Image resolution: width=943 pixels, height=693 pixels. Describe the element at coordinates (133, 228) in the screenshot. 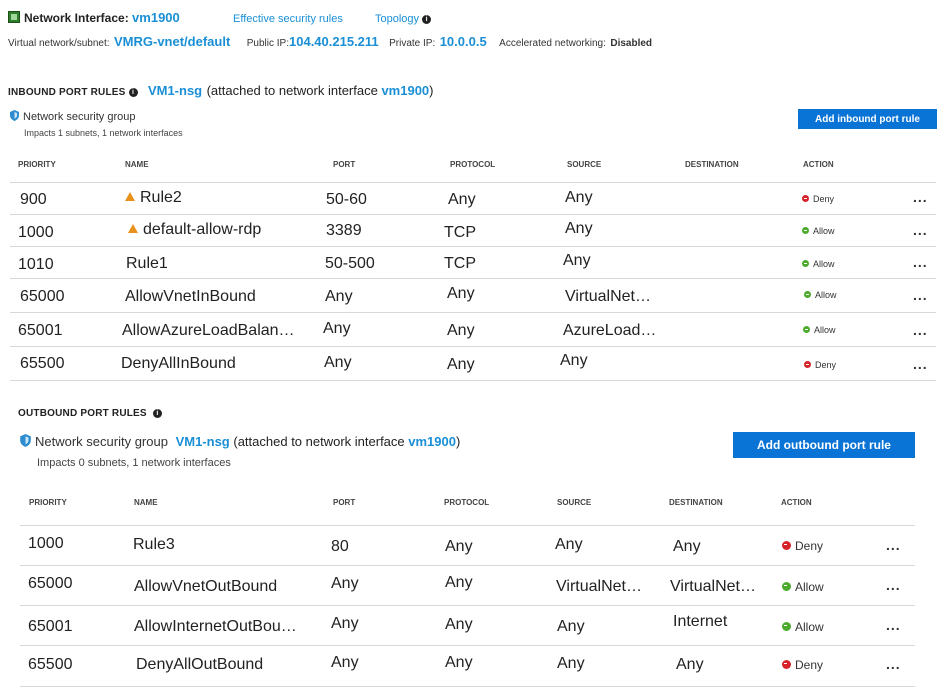

I see `warning-icon` at that location.